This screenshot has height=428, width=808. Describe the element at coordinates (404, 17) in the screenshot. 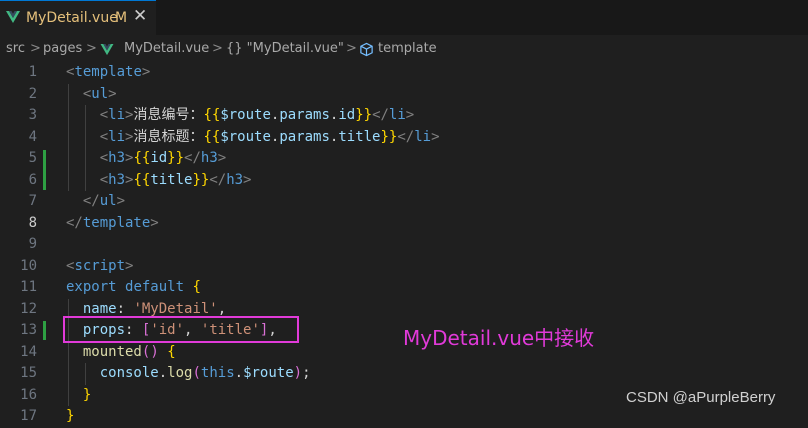

I see `tab-bar: MyDetail.vue M ✕` at that location.